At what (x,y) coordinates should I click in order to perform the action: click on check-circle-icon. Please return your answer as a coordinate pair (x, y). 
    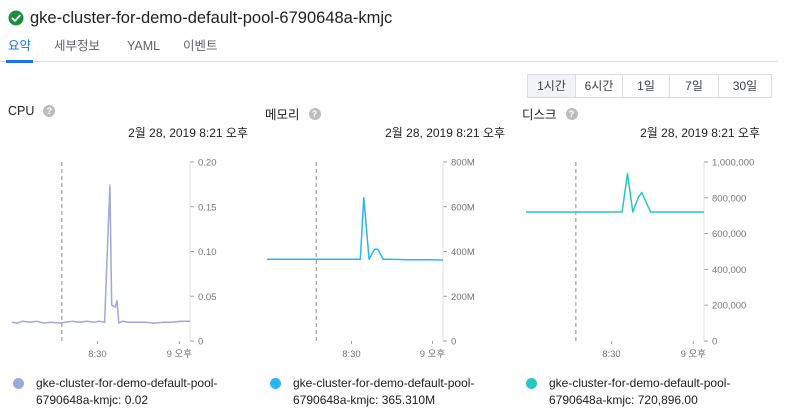
    Looking at the image, I should click on (16, 18).